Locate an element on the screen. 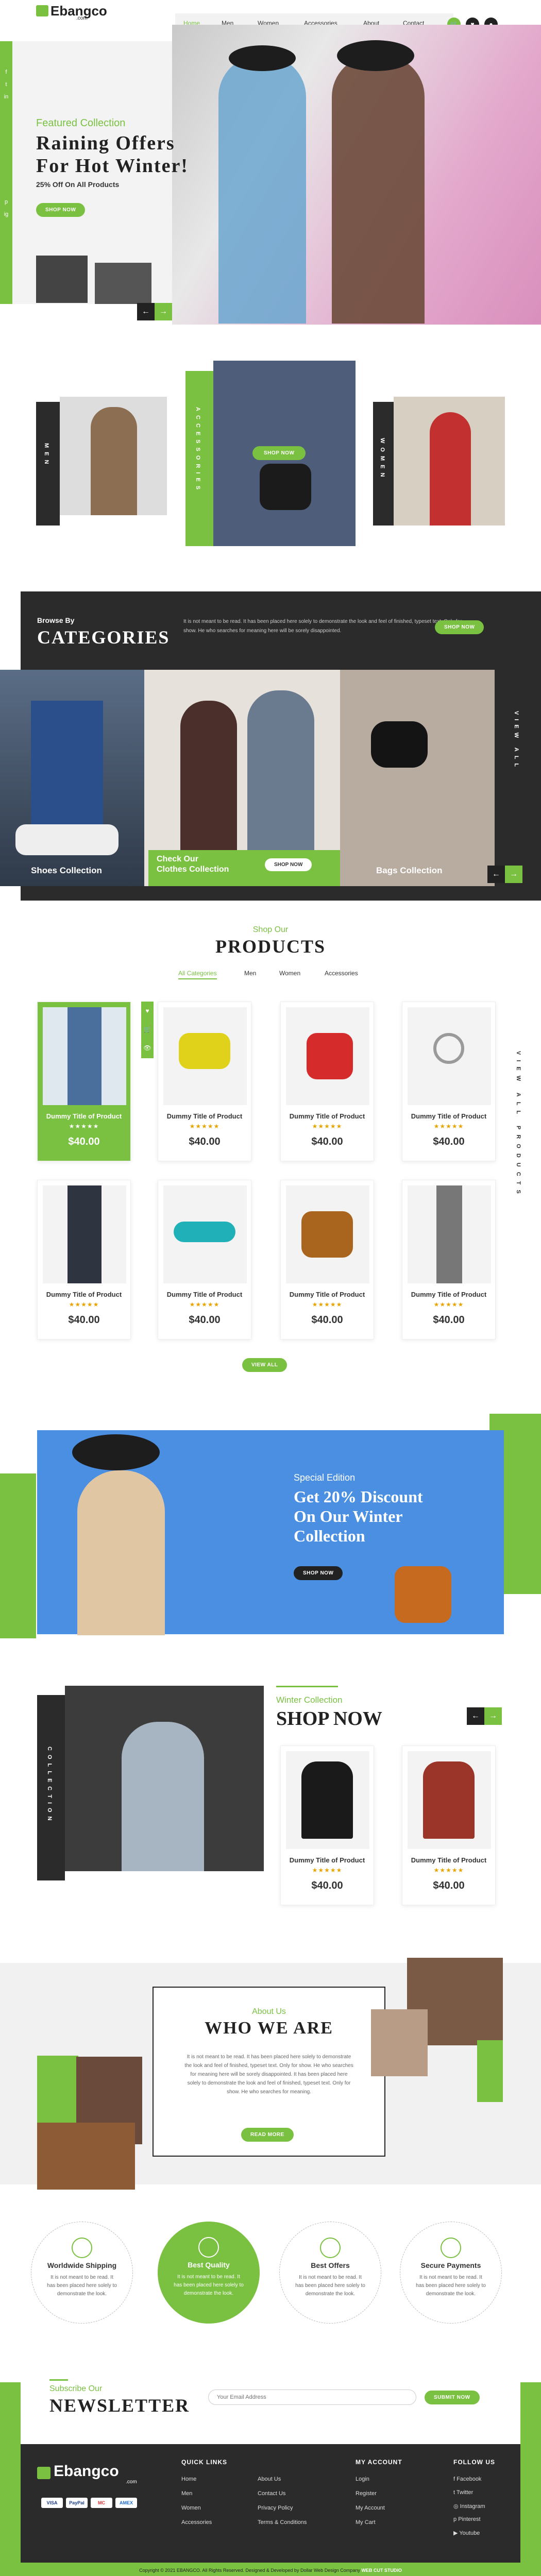  footer-link-pinterest: p Pinterest is located at coordinates (467, 2519).